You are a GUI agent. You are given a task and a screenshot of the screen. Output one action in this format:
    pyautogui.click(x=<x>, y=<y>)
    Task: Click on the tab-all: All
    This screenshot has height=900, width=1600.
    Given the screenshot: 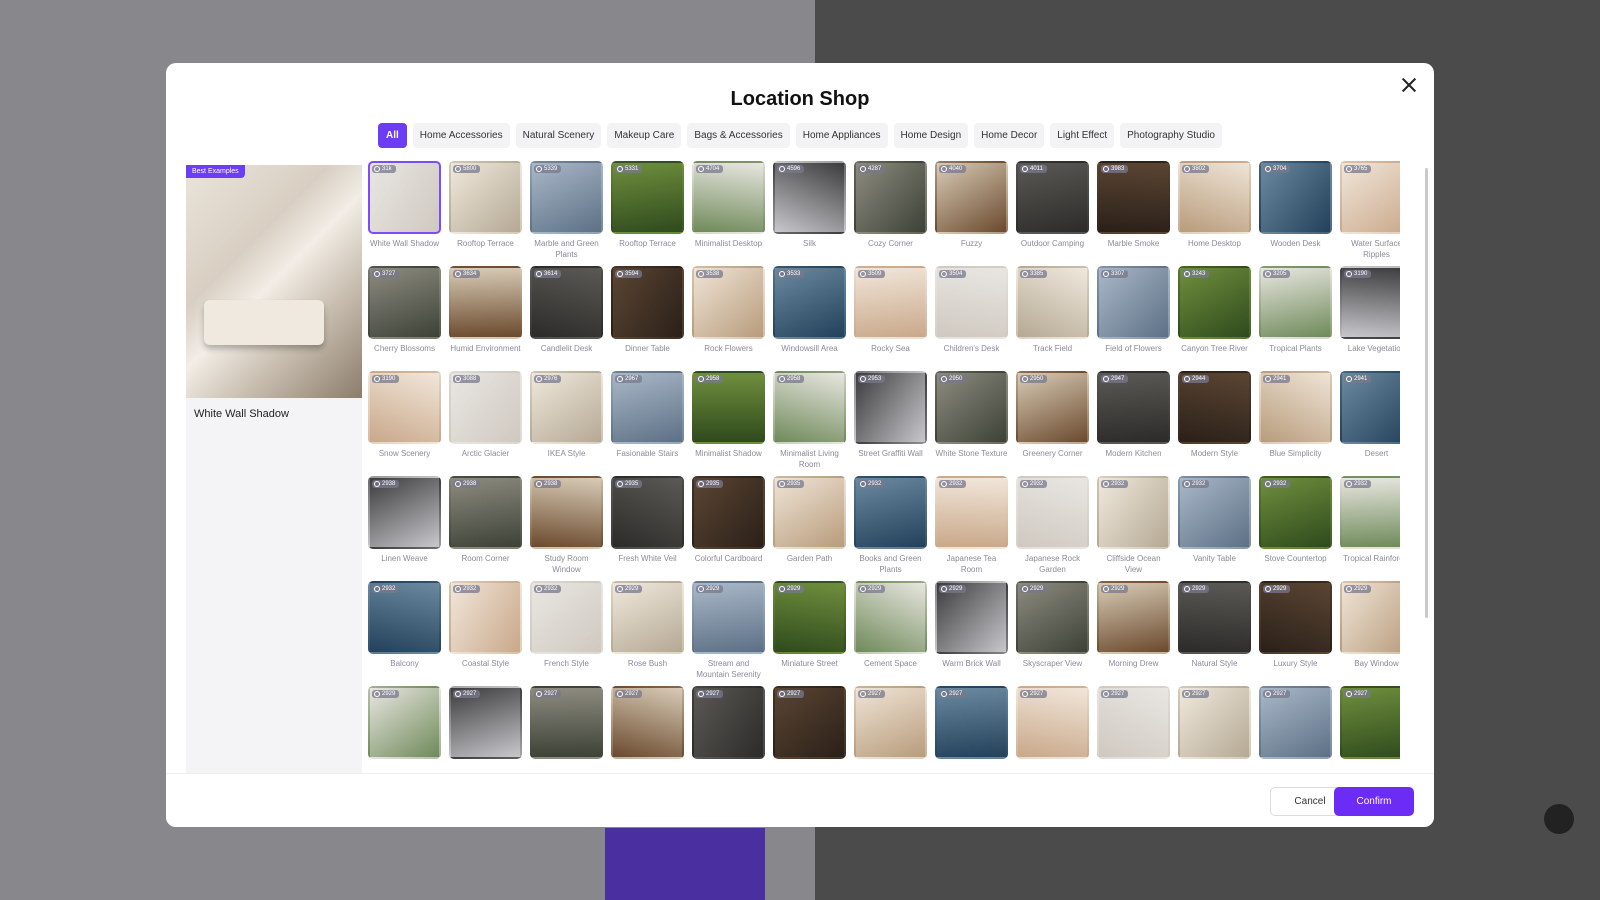 What is the action you would take?
    pyautogui.click(x=392, y=135)
    